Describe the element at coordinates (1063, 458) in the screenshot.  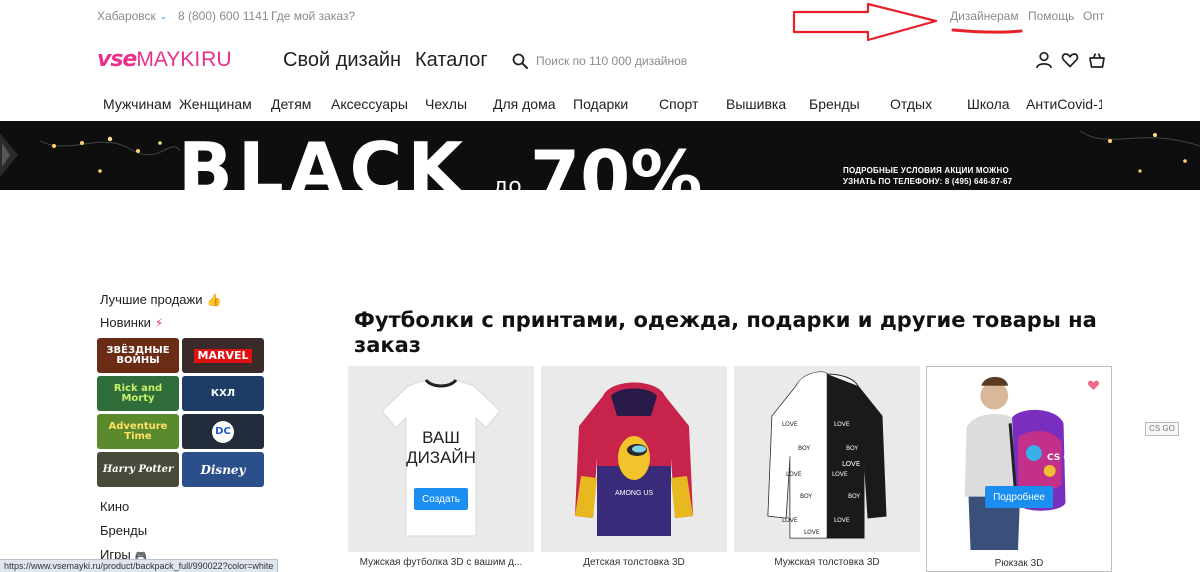
I see `backpack-print: CS GO` at that location.